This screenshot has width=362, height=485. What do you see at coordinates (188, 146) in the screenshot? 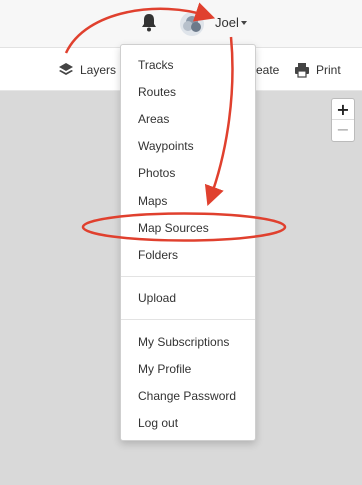
I see `menu-item-waypoints: Waypoints` at bounding box center [188, 146].